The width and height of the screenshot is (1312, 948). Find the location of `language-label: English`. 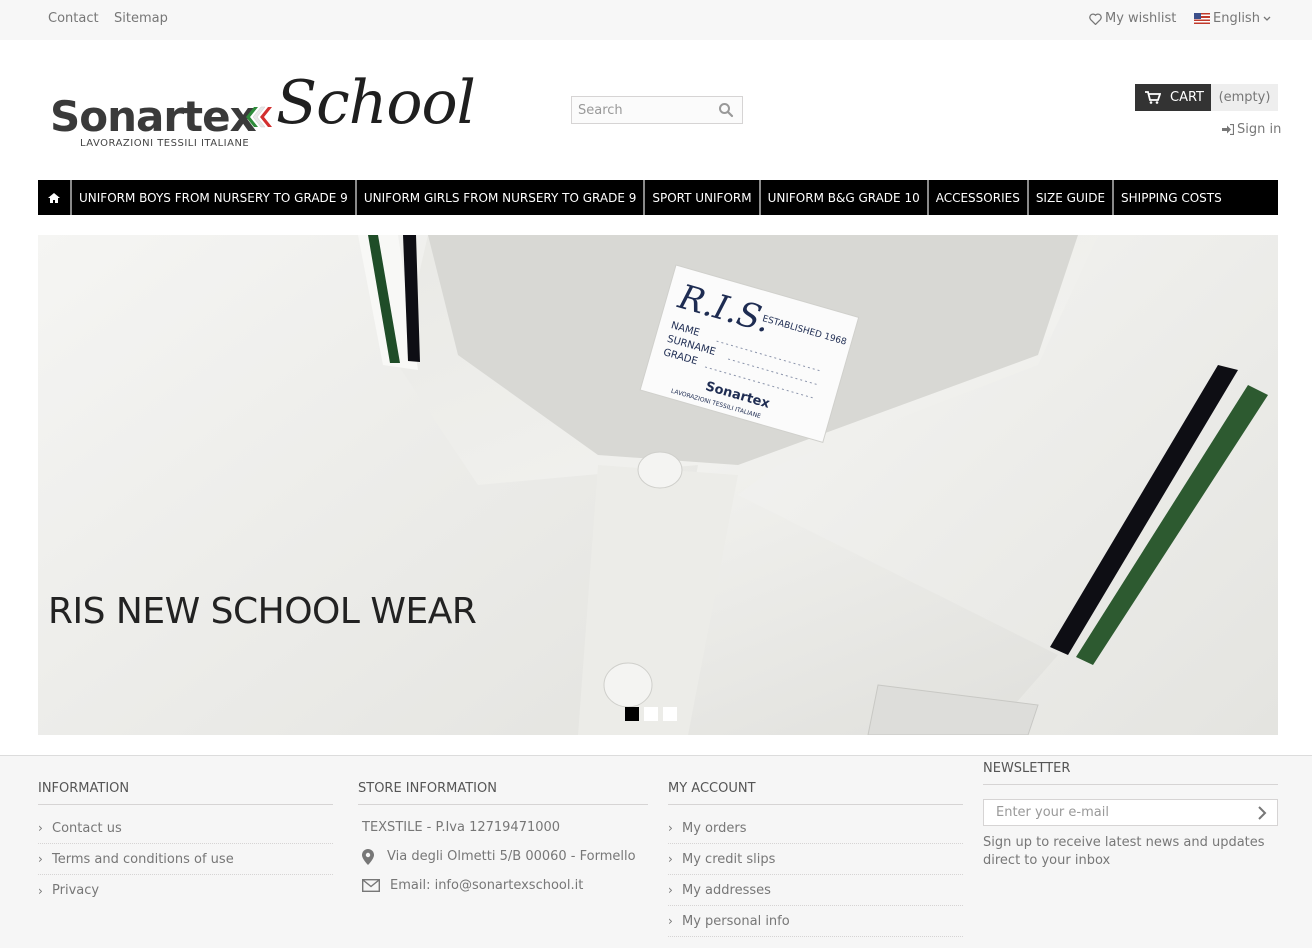

language-label: English is located at coordinates (1236, 18).